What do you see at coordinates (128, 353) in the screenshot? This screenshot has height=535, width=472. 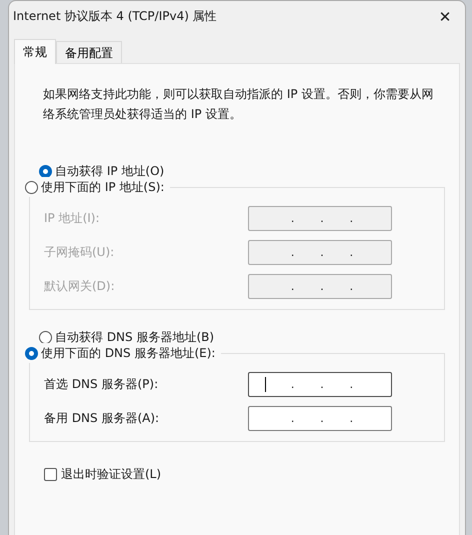 I see `radio-label: 使用下面的 DNS 服务器地址(E):` at bounding box center [128, 353].